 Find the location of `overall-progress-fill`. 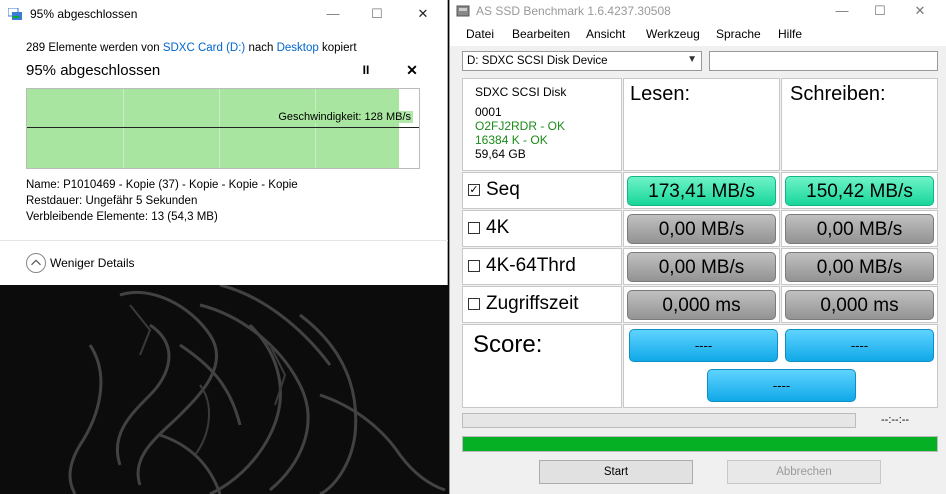

overall-progress-fill is located at coordinates (700, 444).